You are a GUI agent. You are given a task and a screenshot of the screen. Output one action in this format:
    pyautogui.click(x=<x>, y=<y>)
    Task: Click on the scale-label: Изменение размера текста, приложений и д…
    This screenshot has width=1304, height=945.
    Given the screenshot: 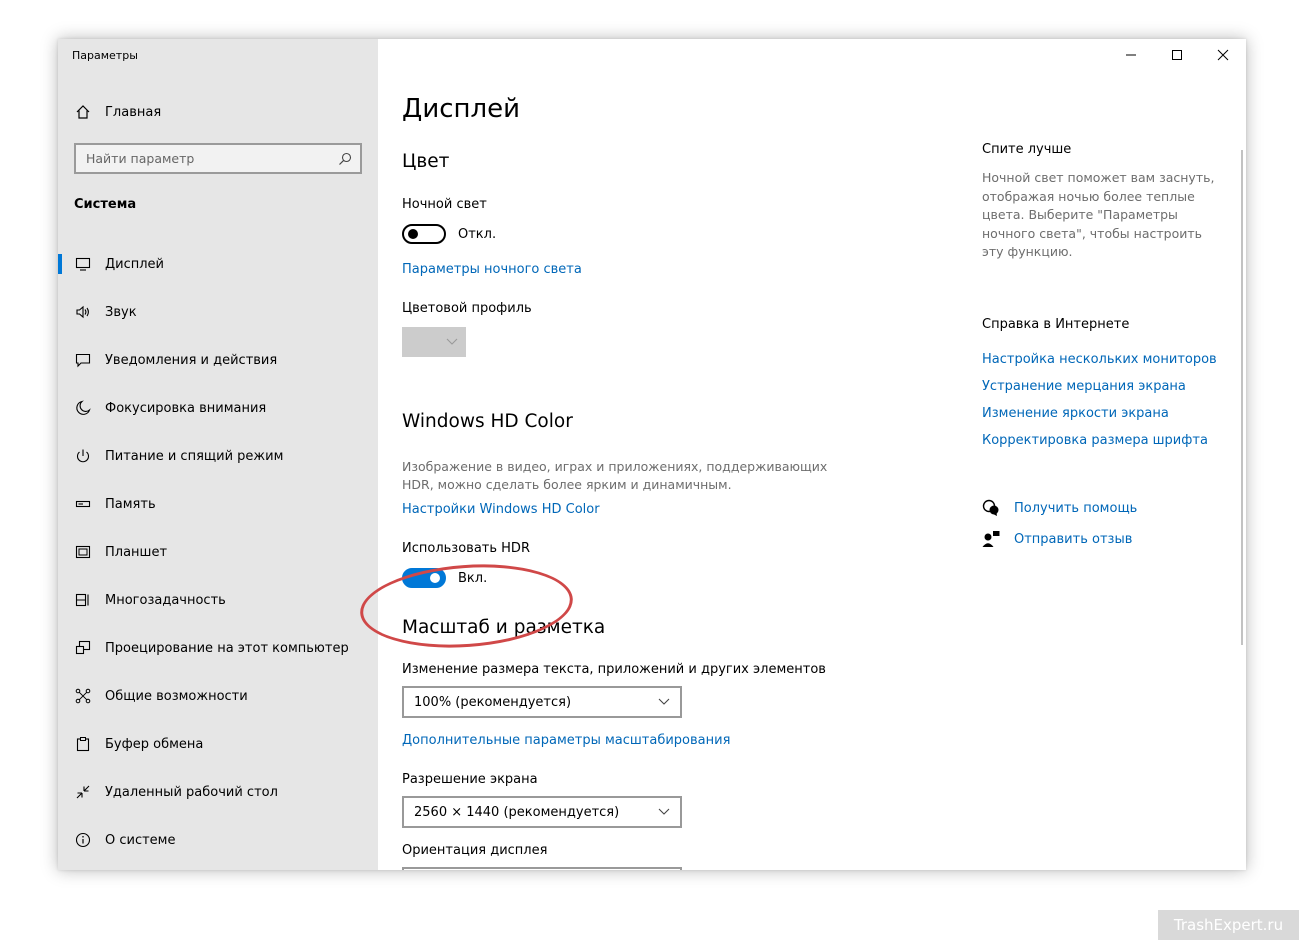 What is the action you would take?
    pyautogui.click(x=614, y=669)
    